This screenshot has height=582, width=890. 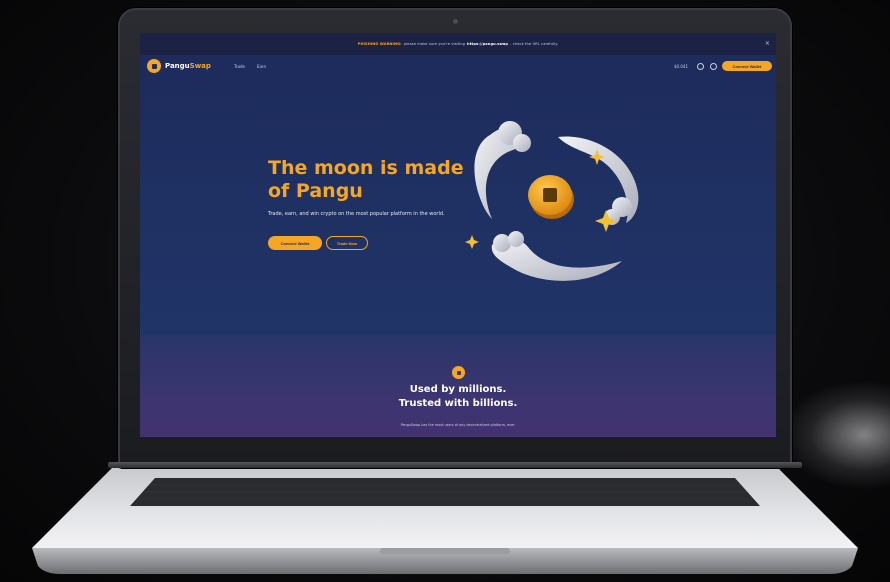 I want to click on gear-icon, so click(x=713, y=66).